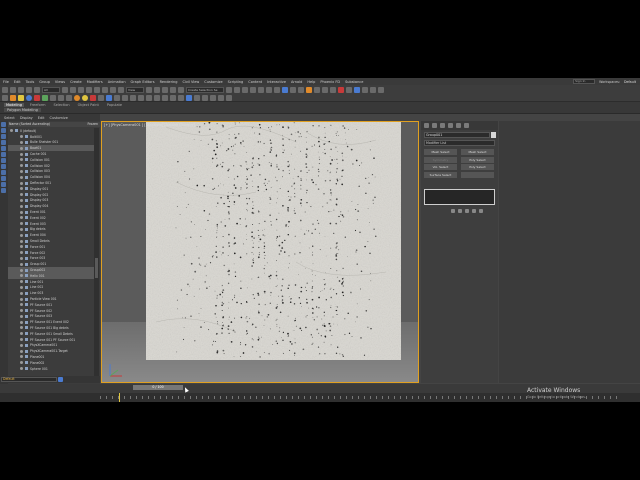 The height and width of the screenshot is (480, 640). What do you see at coordinates (466, 125) in the screenshot?
I see `utilities-tab-icon` at bounding box center [466, 125].